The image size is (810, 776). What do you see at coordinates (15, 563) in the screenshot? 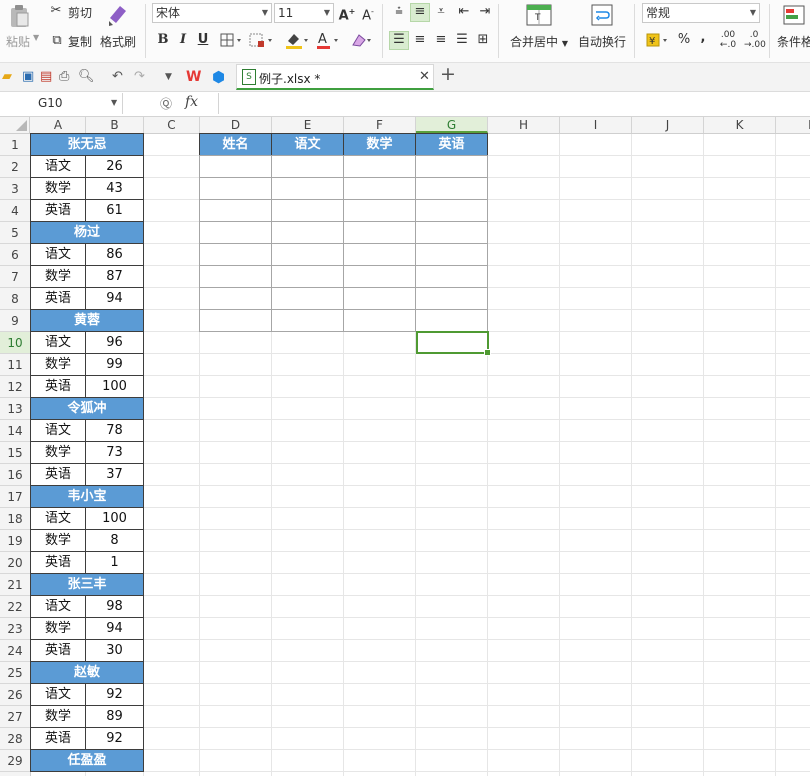
I see `row-header-20: 20` at bounding box center [15, 563].